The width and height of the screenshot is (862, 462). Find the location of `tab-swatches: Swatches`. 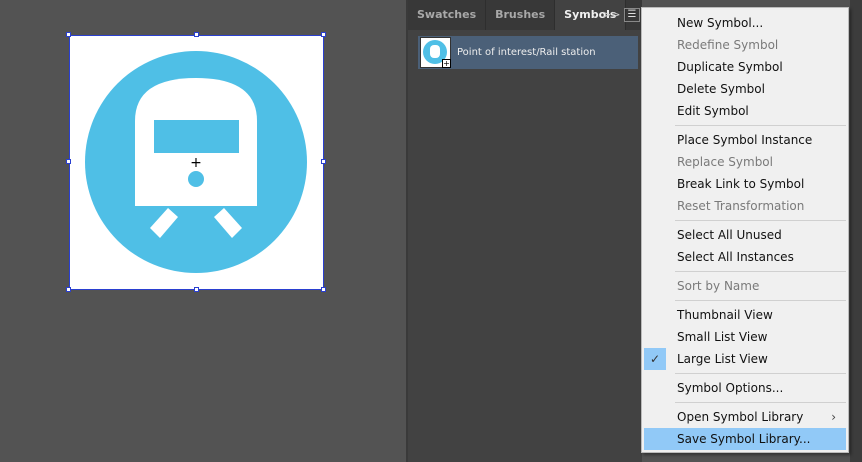

tab-swatches: Swatches is located at coordinates (447, 15).